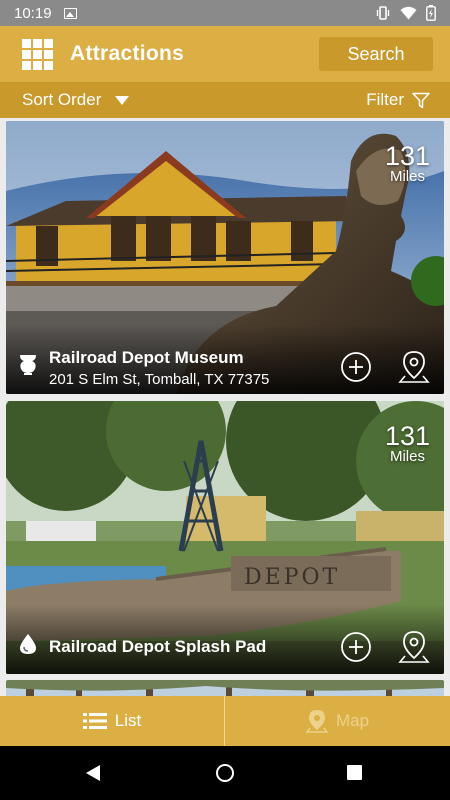 Image resolution: width=450 pixels, height=800 pixels. What do you see at coordinates (225, 13) in the screenshot?
I see `status-bar: 10:19` at bounding box center [225, 13].